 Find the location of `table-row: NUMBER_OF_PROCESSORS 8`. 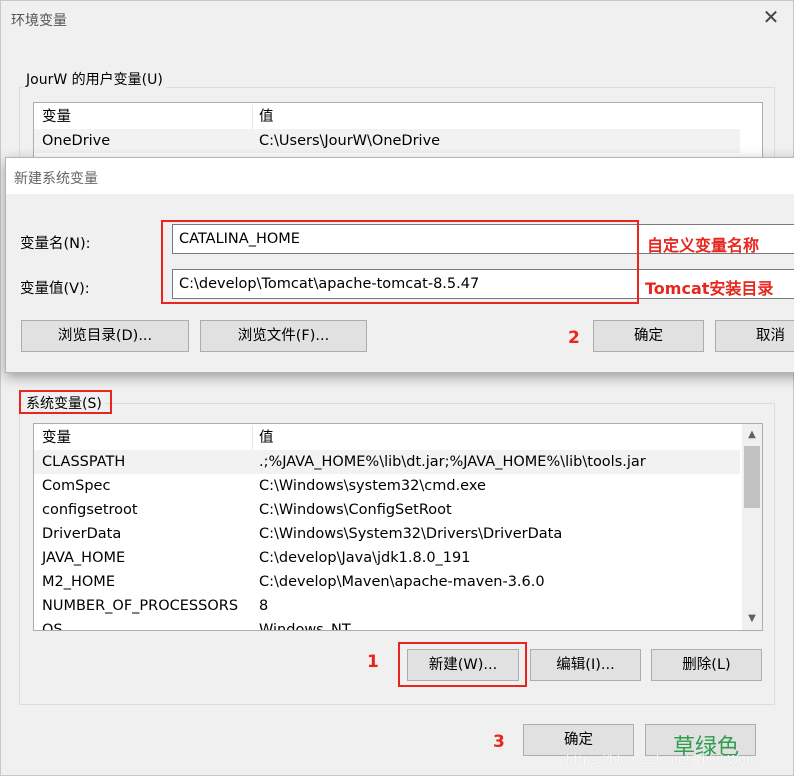

table-row: NUMBER_OF_PROCESSORS 8 is located at coordinates (387, 606).